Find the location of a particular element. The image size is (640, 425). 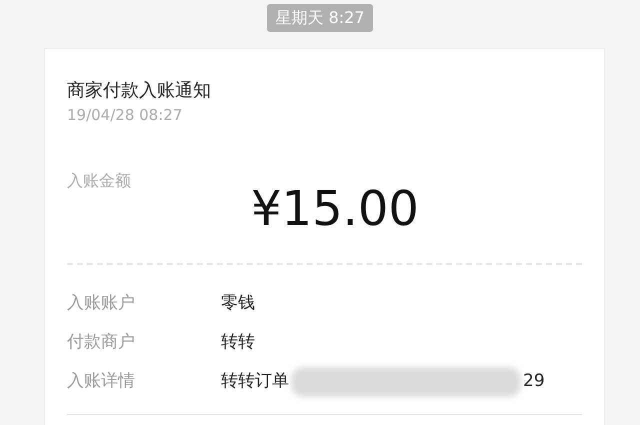

field-label: 入账账户 is located at coordinates (101, 304).